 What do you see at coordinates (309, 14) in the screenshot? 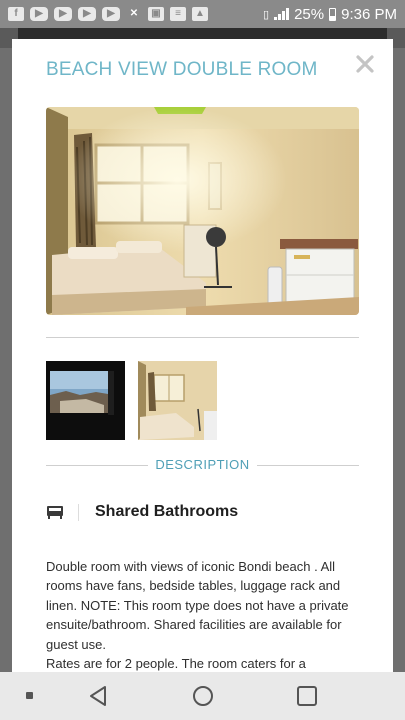
I see `battery-percent: 25%` at bounding box center [309, 14].